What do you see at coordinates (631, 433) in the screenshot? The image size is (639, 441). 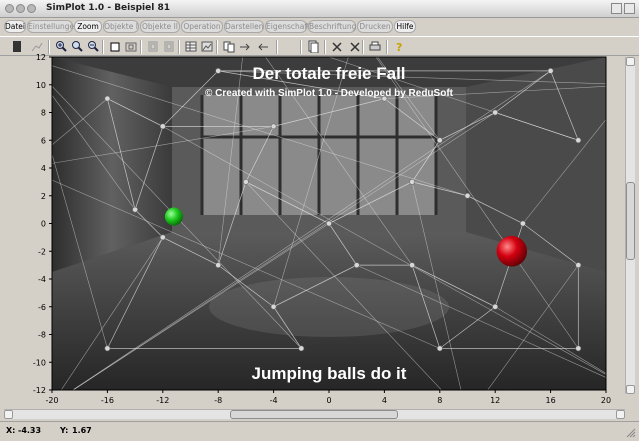 I see `resize-grip-icon` at bounding box center [631, 433].